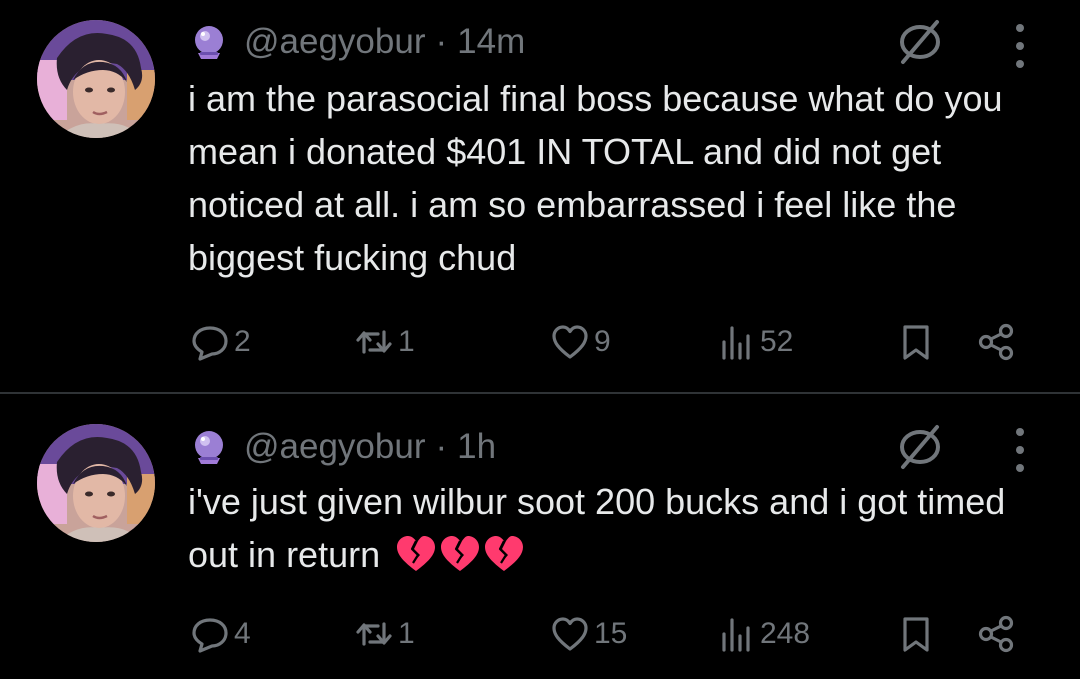 The height and width of the screenshot is (679, 1080). I want to click on reply-button: 2, so click(220, 342).